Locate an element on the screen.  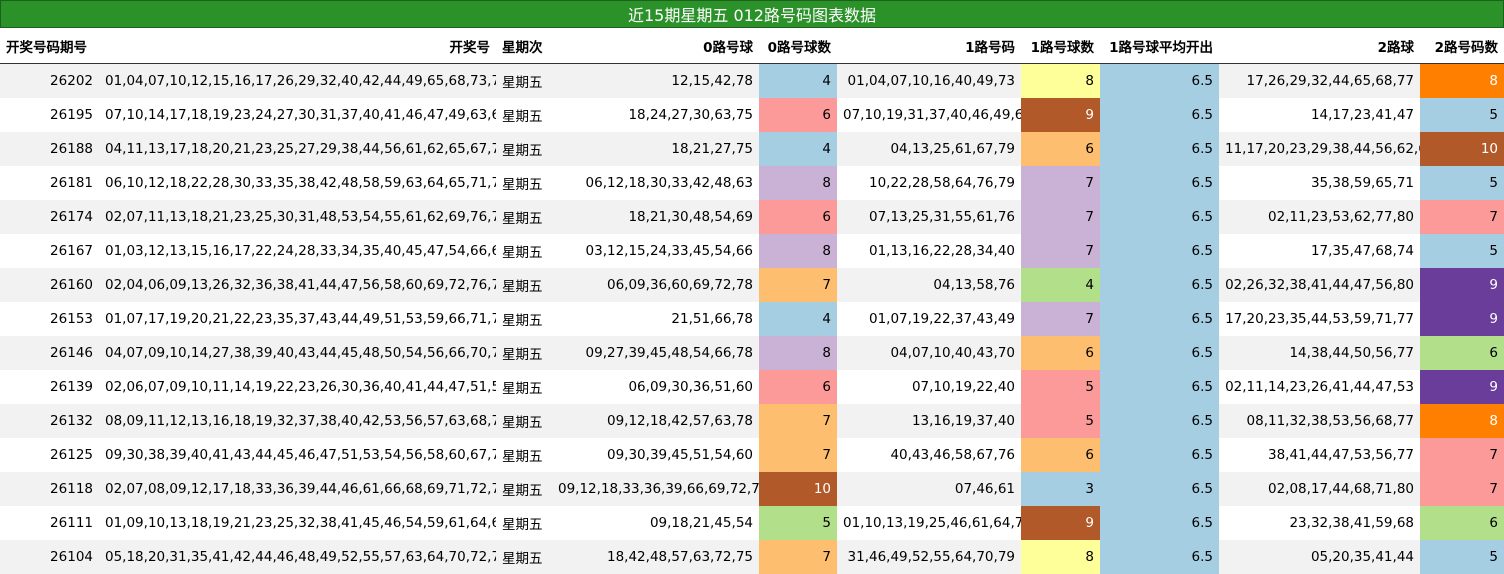
route2-numbers-cell: 17,26,29,32,44,65,68,77 is located at coordinates (1319, 80).